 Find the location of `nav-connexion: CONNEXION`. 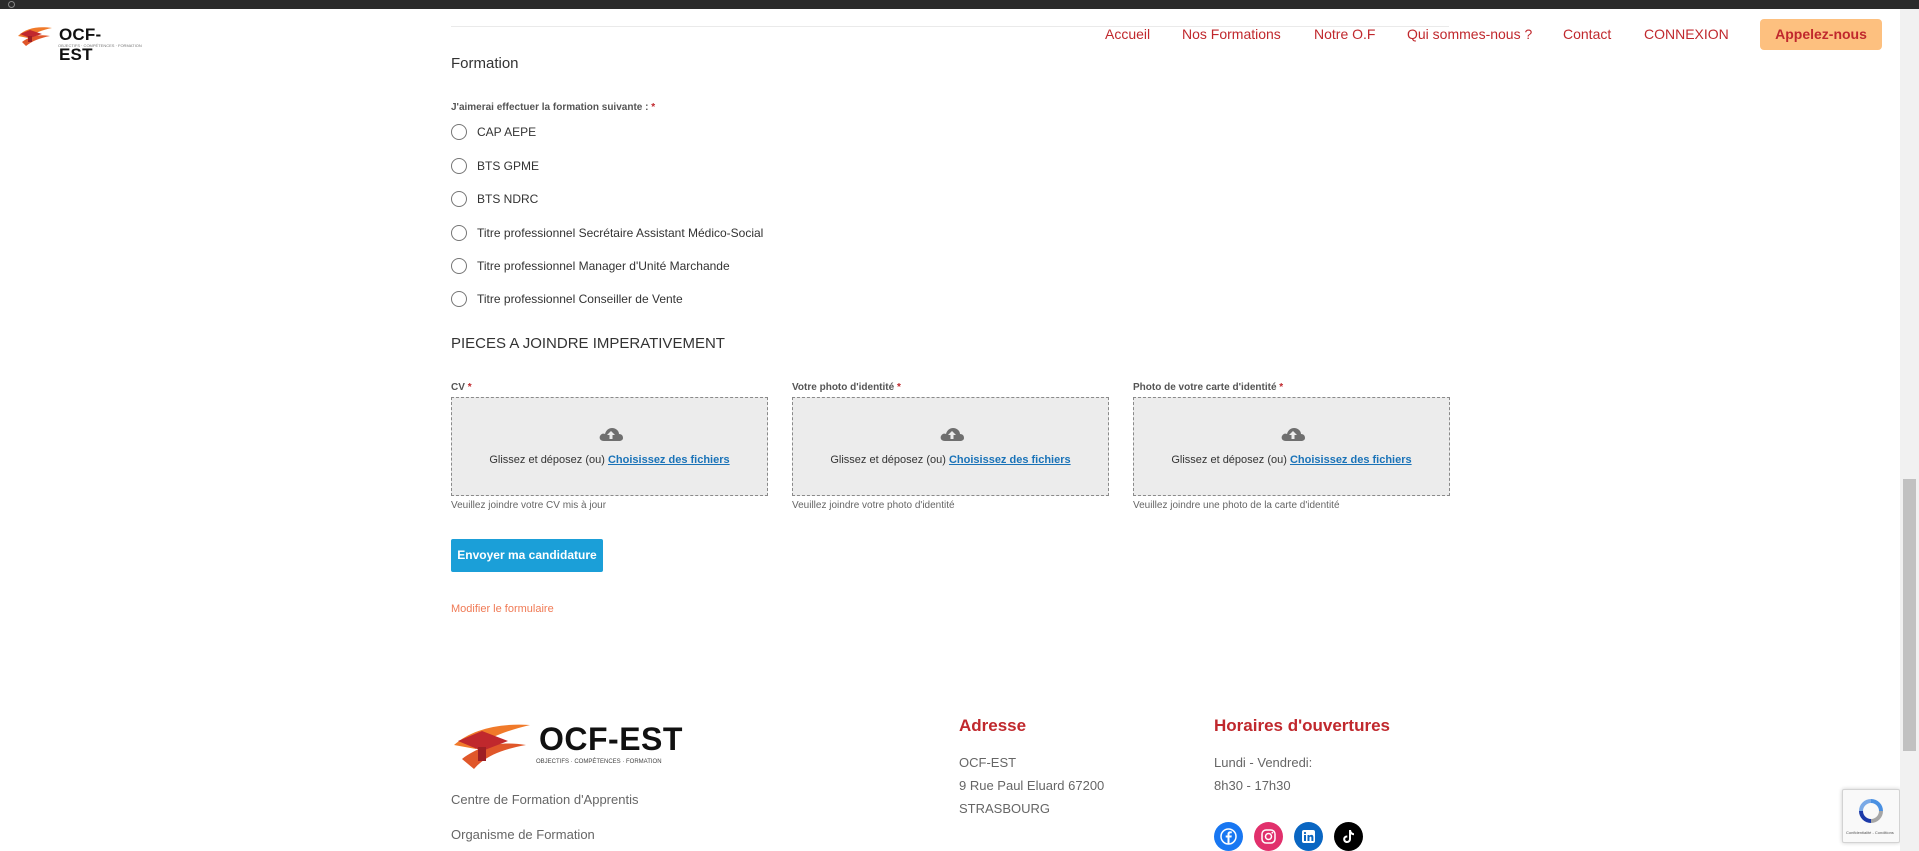

nav-connexion: CONNEXION is located at coordinates (1686, 34).